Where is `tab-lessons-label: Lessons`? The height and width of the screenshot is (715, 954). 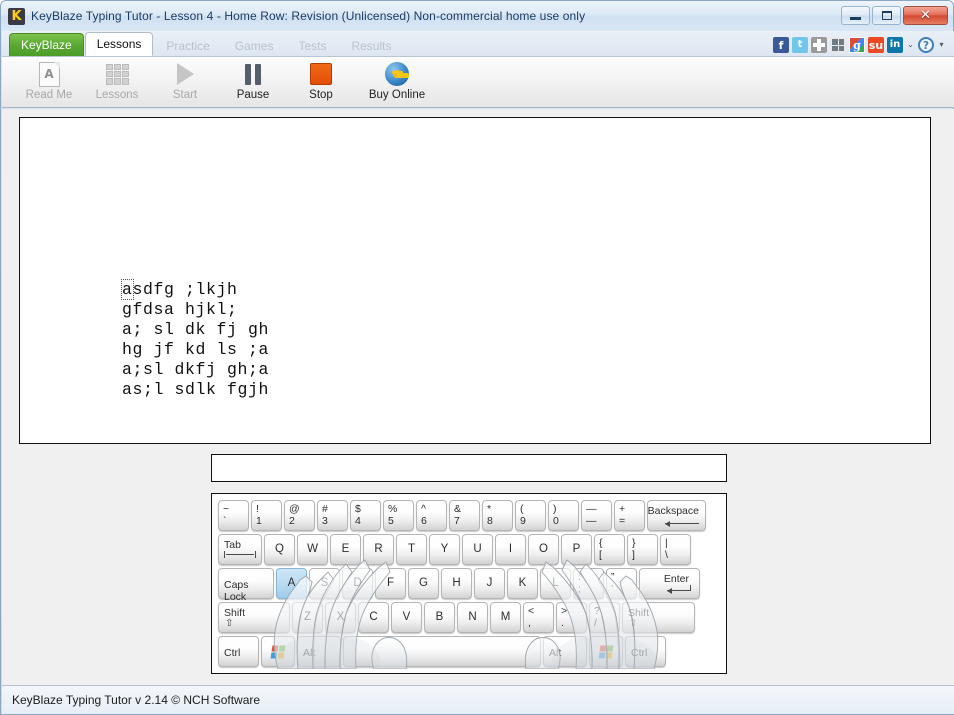
tab-lessons-label: Lessons is located at coordinates (119, 44).